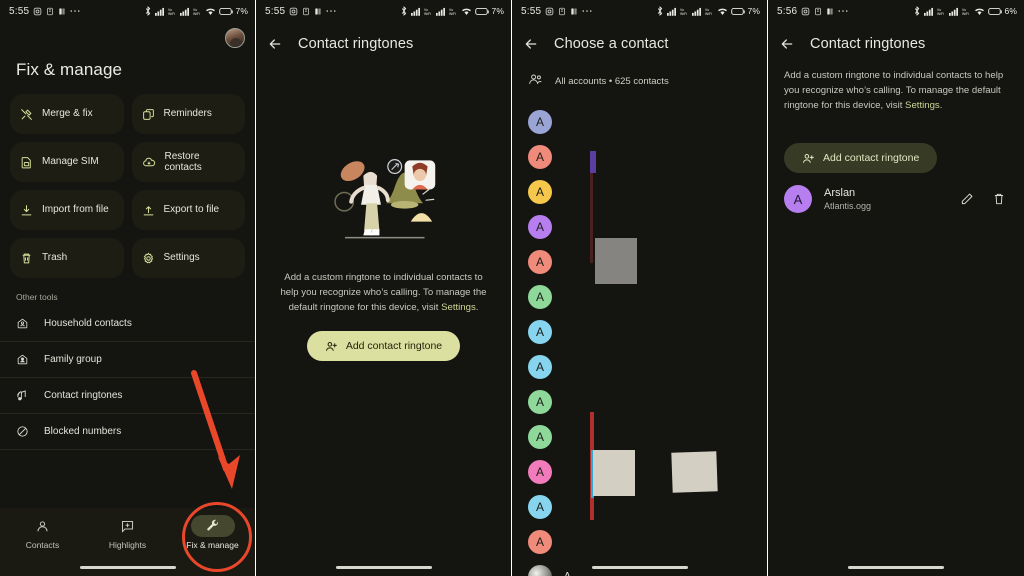 The width and height of the screenshot is (1024, 576). Describe the element at coordinates (127, 542) in the screenshot. I see `bottom-navigation: Contacts Highlights Fix & manage` at that location.